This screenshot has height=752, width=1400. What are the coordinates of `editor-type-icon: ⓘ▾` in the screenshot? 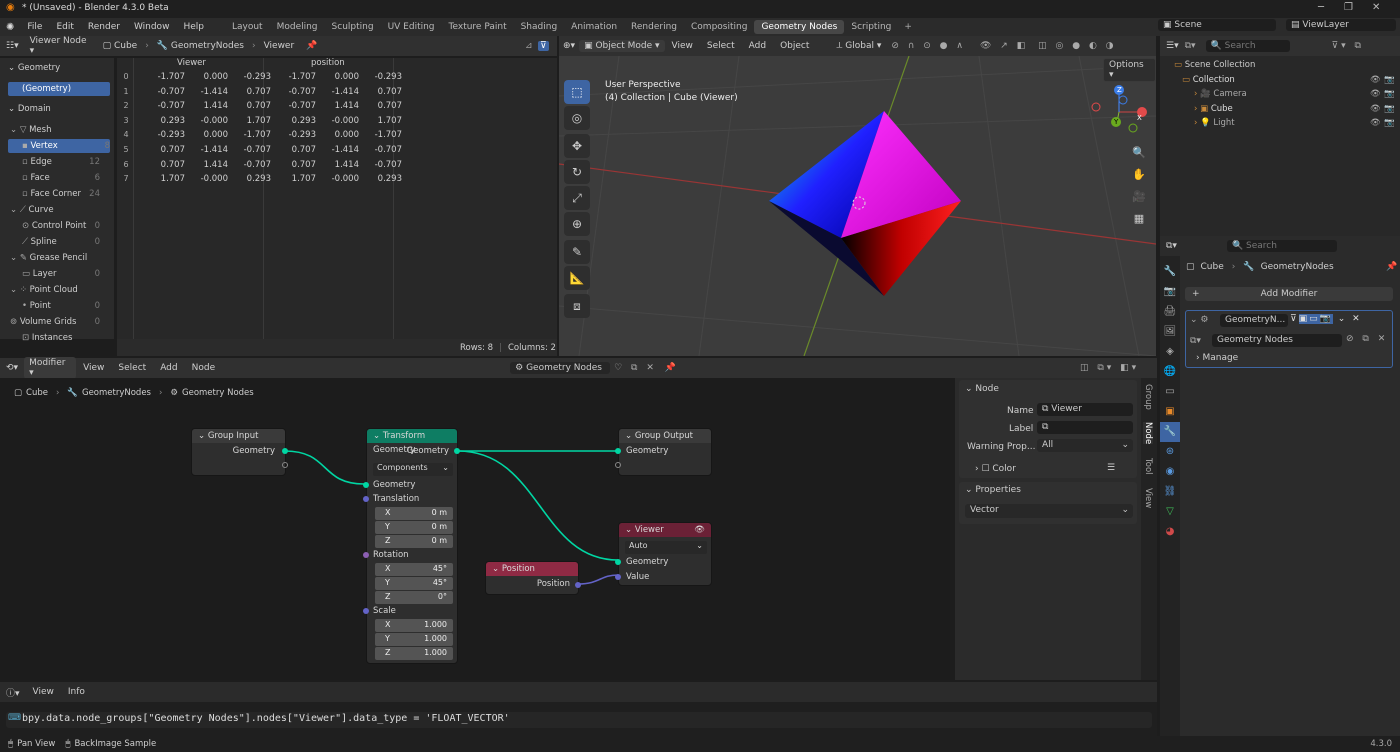 It's located at (13, 692).